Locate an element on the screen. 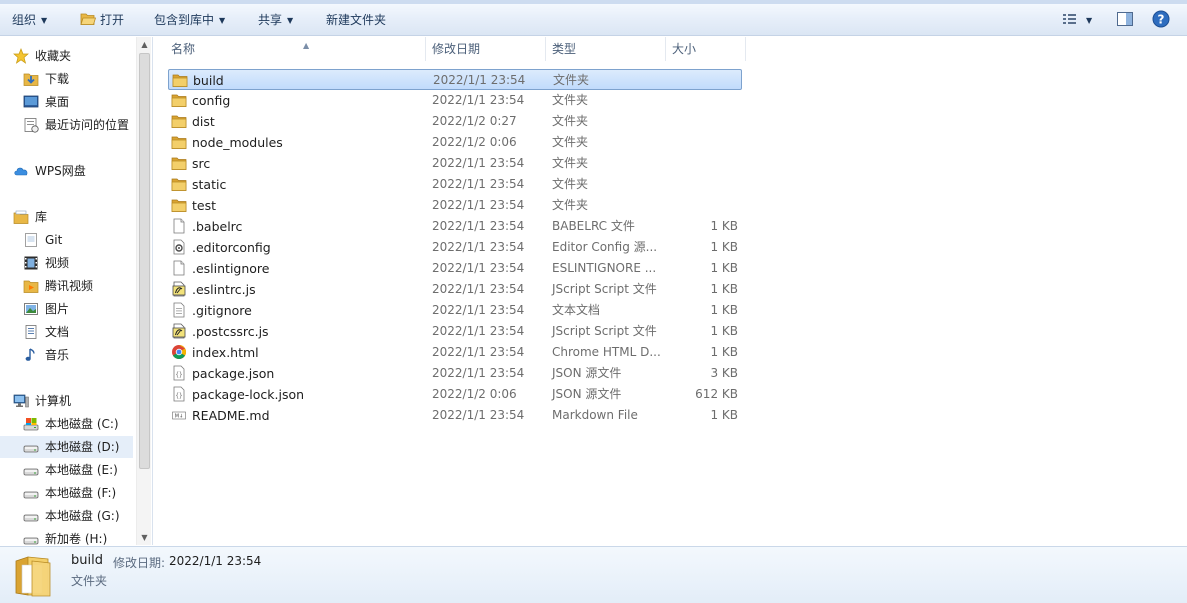 This screenshot has height=603, width=1187. json-file-icon: {} is located at coordinates (179, 394).